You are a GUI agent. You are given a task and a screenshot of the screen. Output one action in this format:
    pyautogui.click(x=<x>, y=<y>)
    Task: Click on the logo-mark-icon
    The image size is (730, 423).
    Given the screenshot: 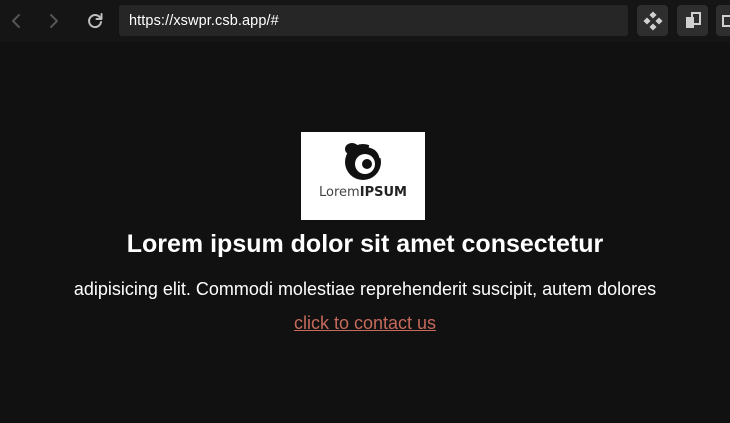 What is the action you would take?
    pyautogui.click(x=364, y=161)
    